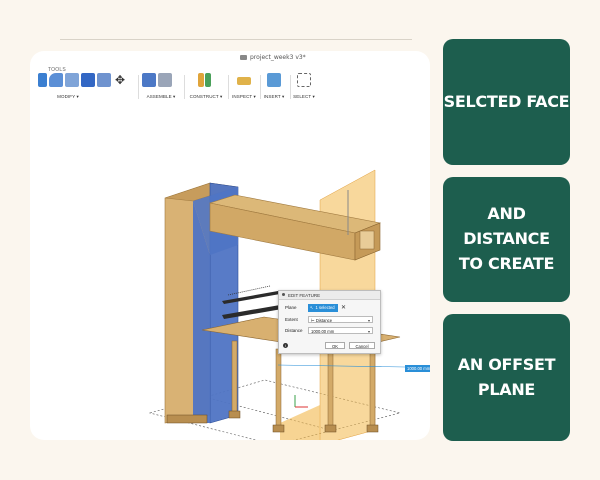 This screenshot has width=600, height=480. I want to click on construct-menu-label: CONSTRUCT ▾, so click(206, 97).